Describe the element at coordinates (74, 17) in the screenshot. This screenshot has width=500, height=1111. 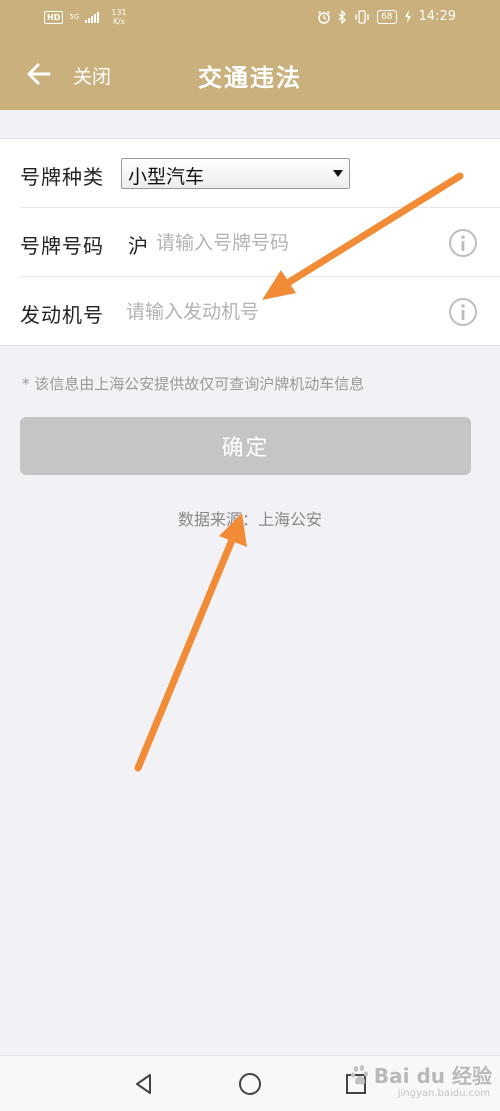
I see `network-type: 5G` at that location.